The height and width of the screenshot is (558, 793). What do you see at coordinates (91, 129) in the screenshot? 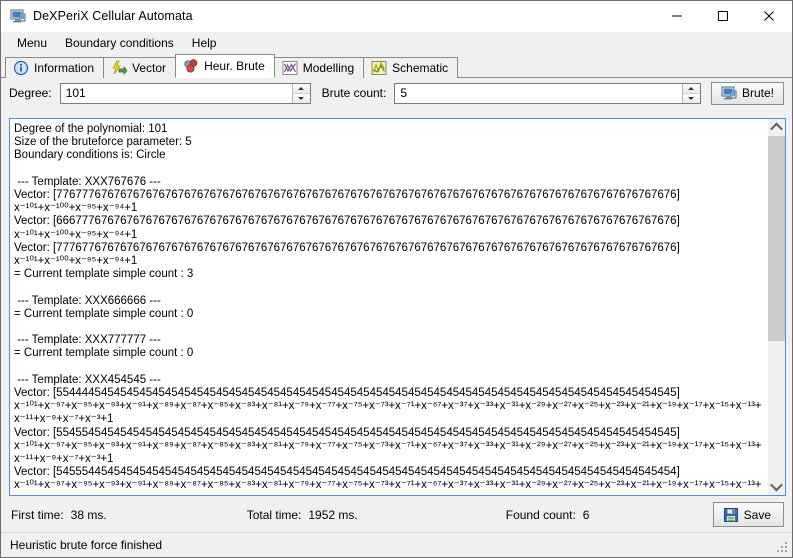
I see `output-line: Degree of the polynomial: 101` at bounding box center [91, 129].